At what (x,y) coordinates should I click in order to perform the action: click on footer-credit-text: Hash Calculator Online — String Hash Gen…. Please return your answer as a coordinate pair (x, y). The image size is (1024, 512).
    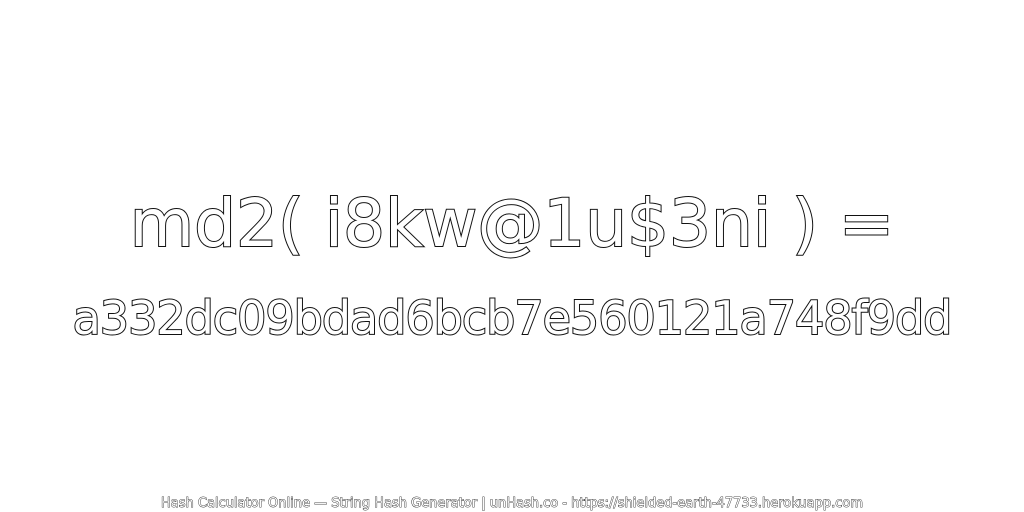
    Looking at the image, I should click on (512, 504).